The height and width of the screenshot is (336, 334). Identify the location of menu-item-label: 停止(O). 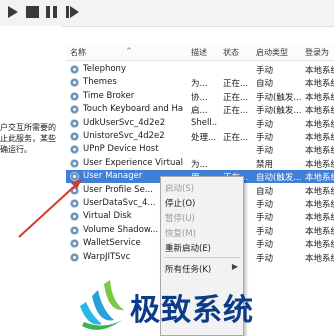
(180, 204).